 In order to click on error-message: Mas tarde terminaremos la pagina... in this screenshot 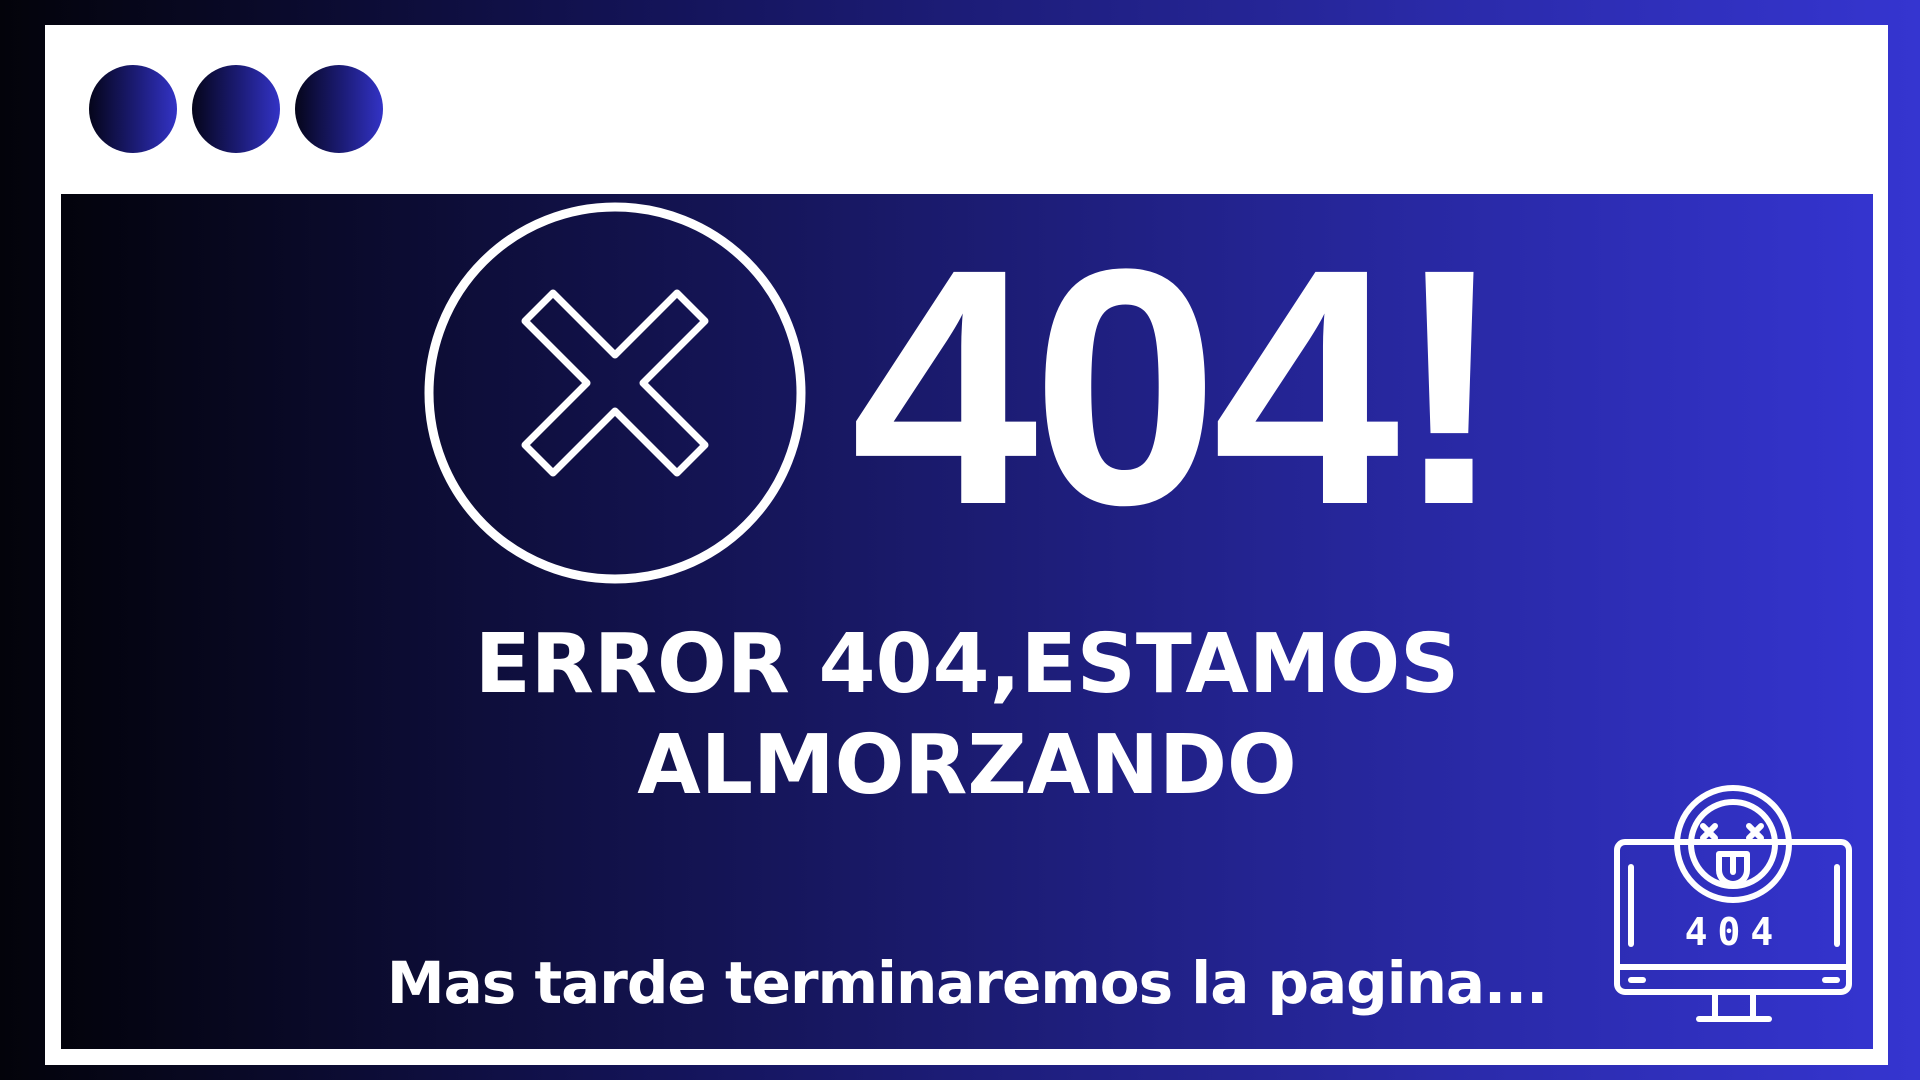, I will do `click(967, 983)`.